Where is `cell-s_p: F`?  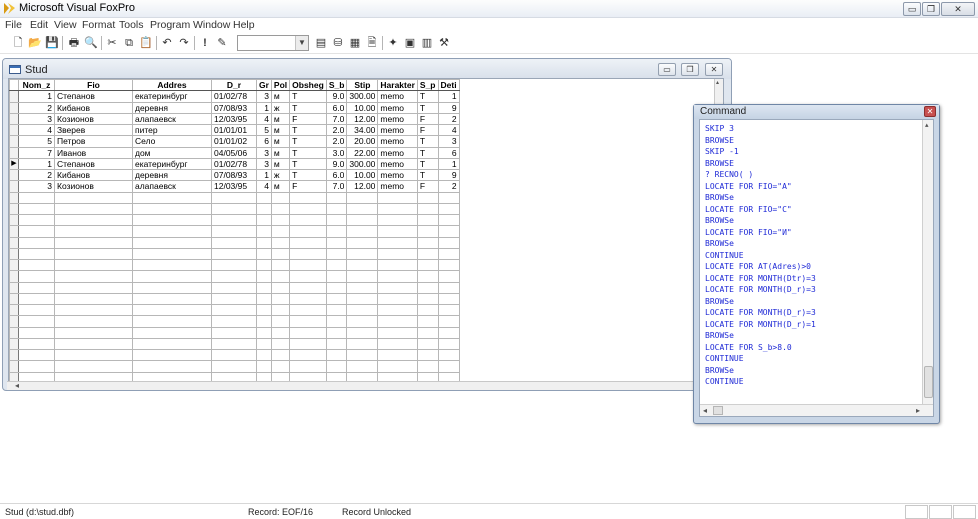
cell-s_p: F is located at coordinates (427, 186).